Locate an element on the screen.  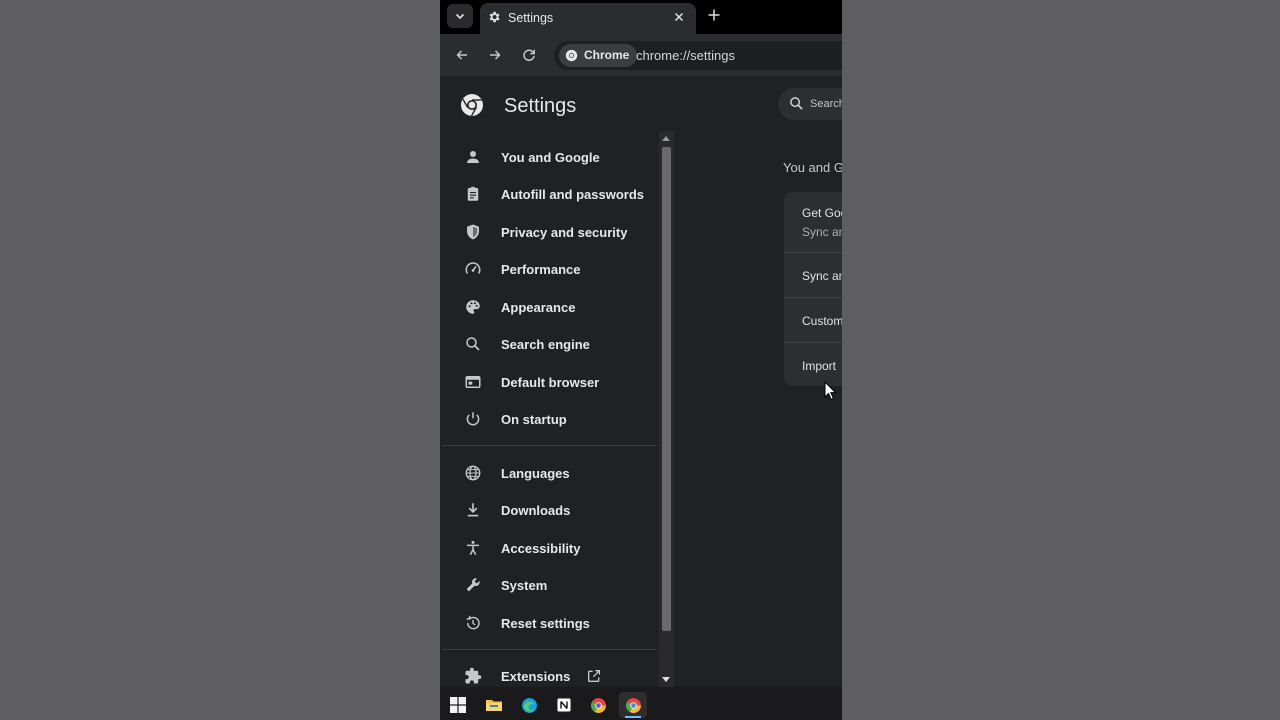
wrench-icon is located at coordinates (473, 585).